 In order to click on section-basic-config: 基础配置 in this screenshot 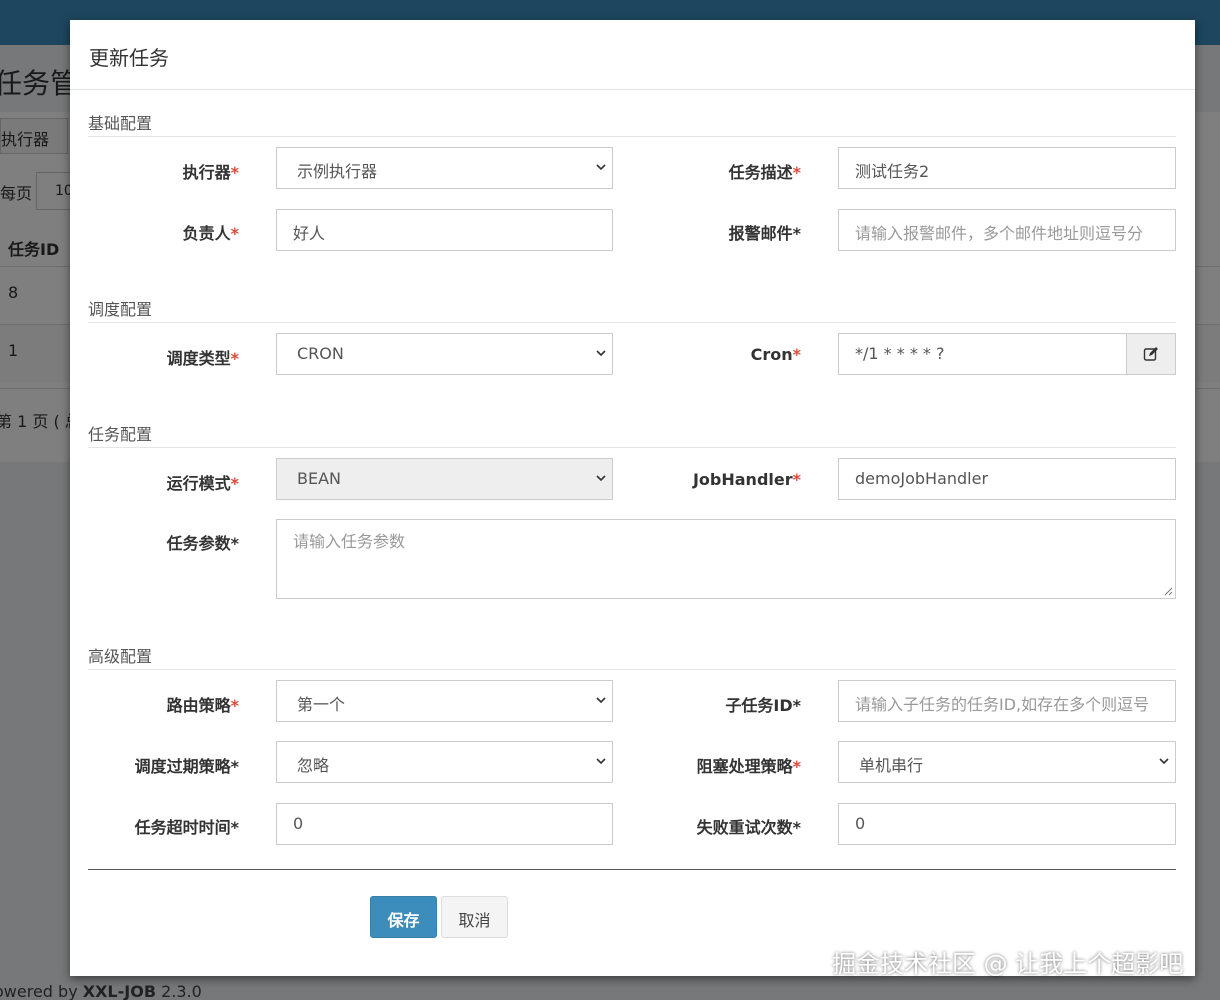, I will do `click(632, 123)`.